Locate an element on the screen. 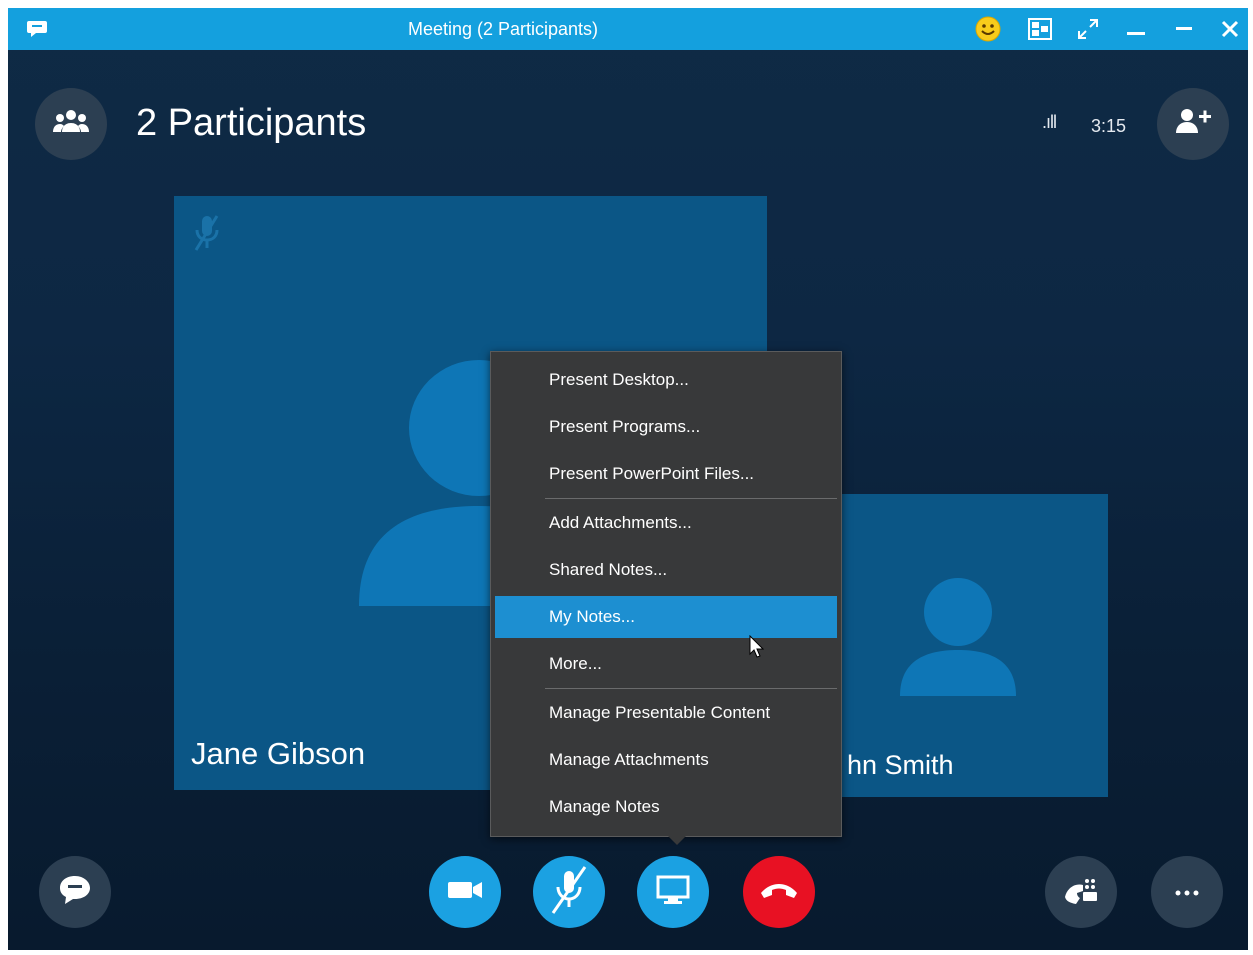 This screenshot has height=955, width=1253. window-title: Meeting (2 Participants) is located at coordinates (503, 29).